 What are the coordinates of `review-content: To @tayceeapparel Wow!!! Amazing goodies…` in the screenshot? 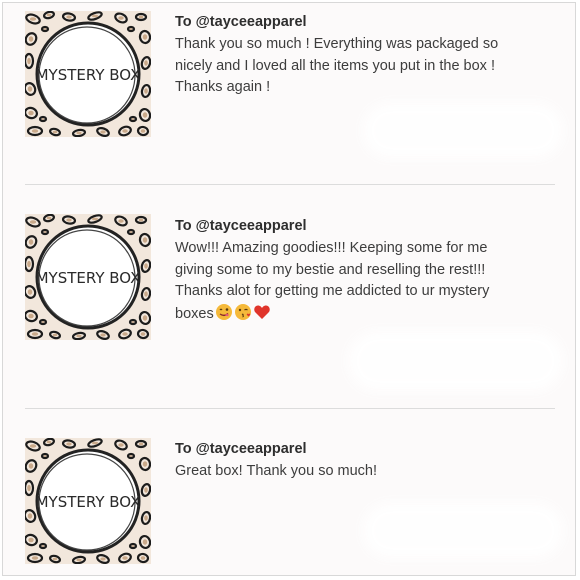 It's located at (372, 272).